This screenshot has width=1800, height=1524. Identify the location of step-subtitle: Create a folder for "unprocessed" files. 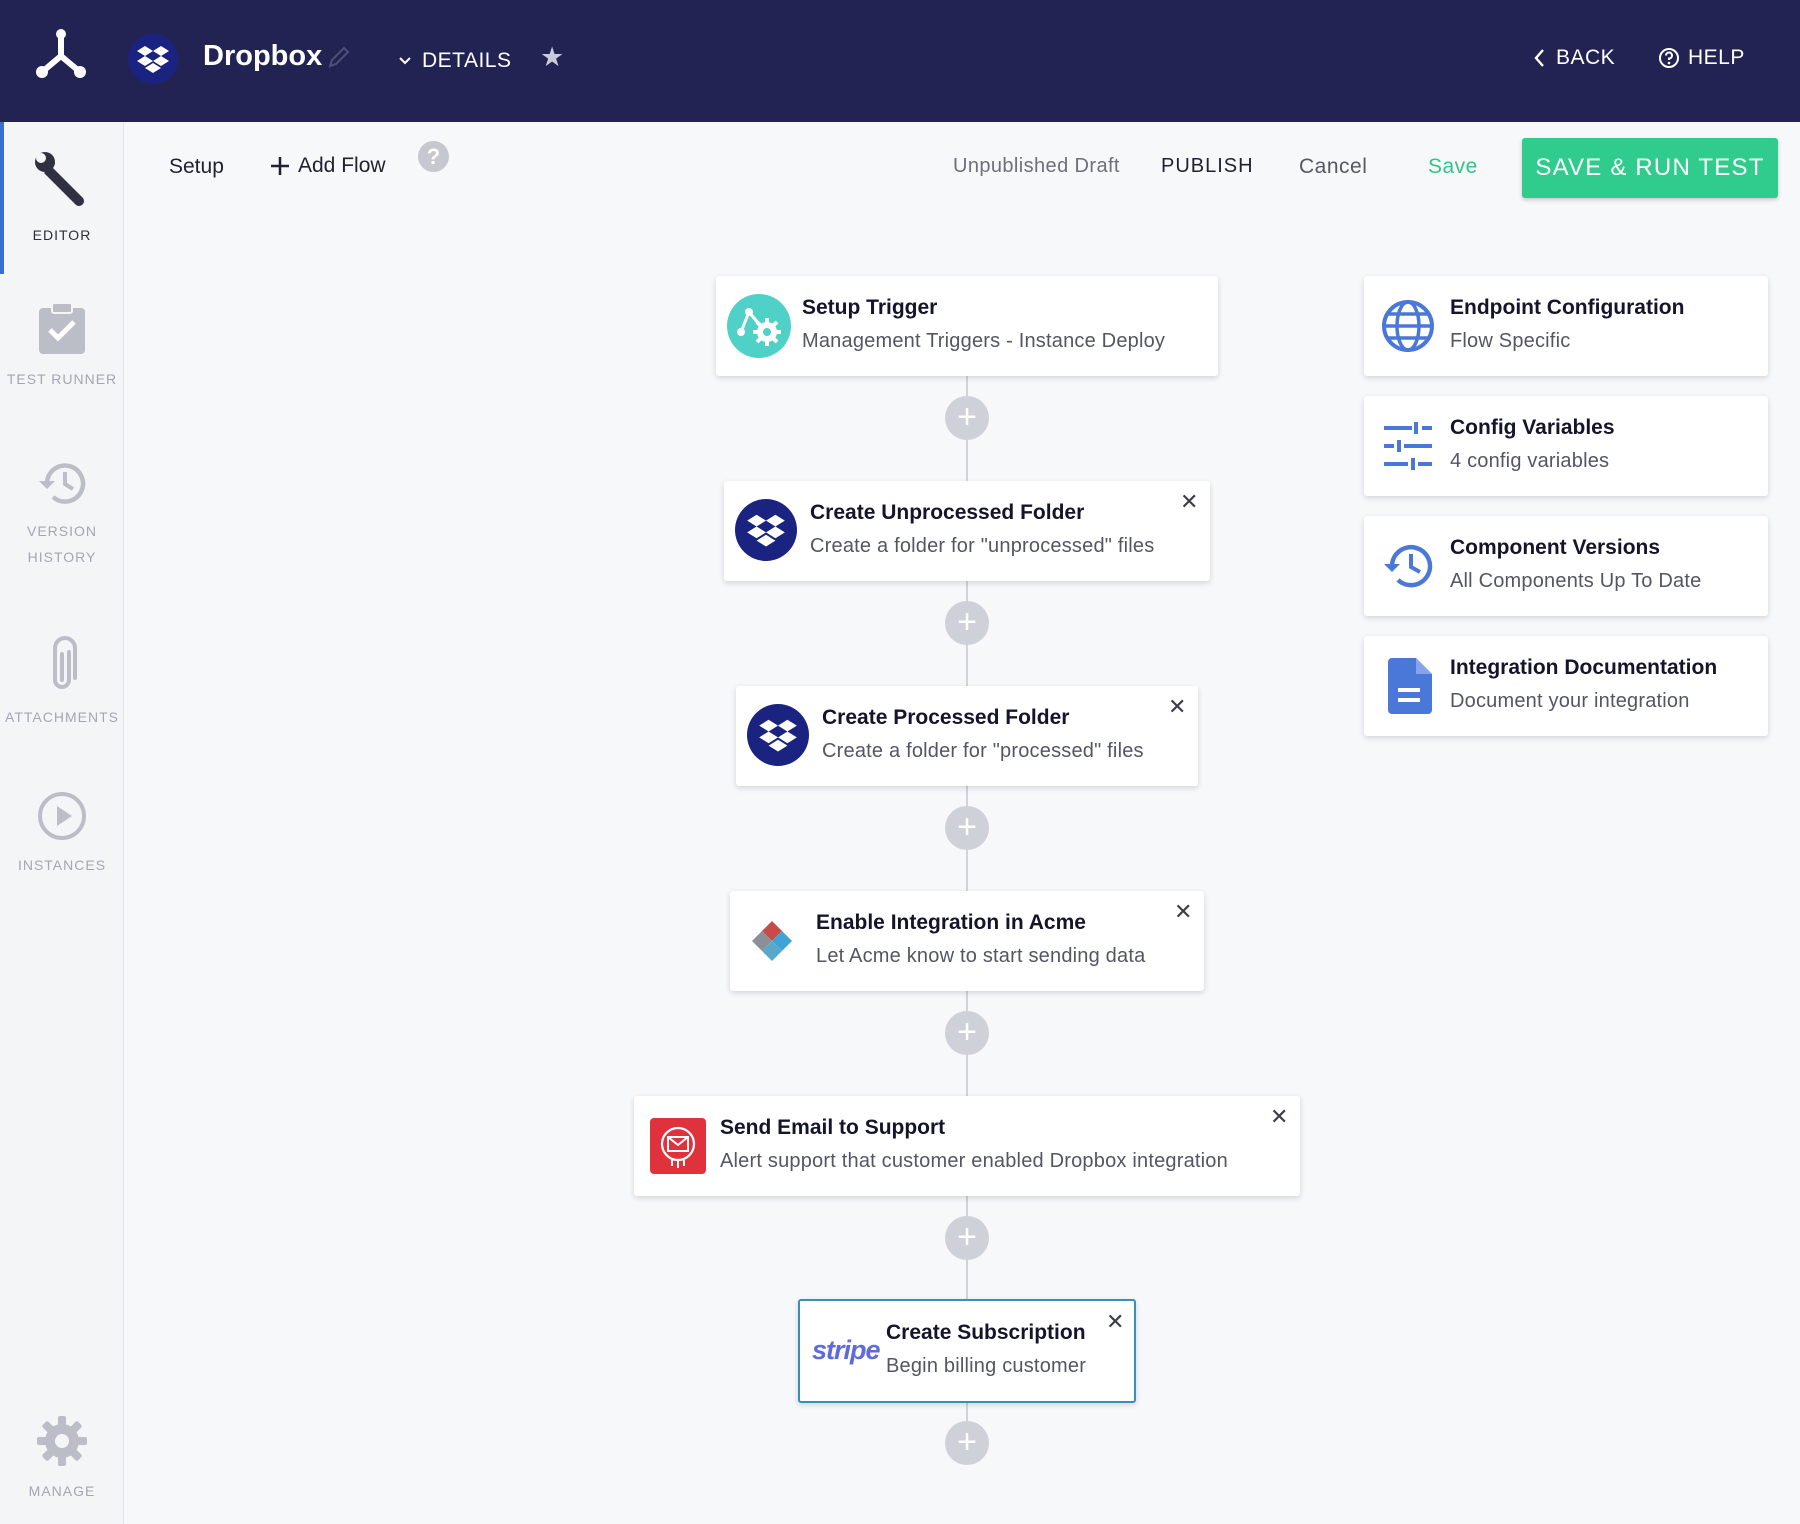
(982, 546).